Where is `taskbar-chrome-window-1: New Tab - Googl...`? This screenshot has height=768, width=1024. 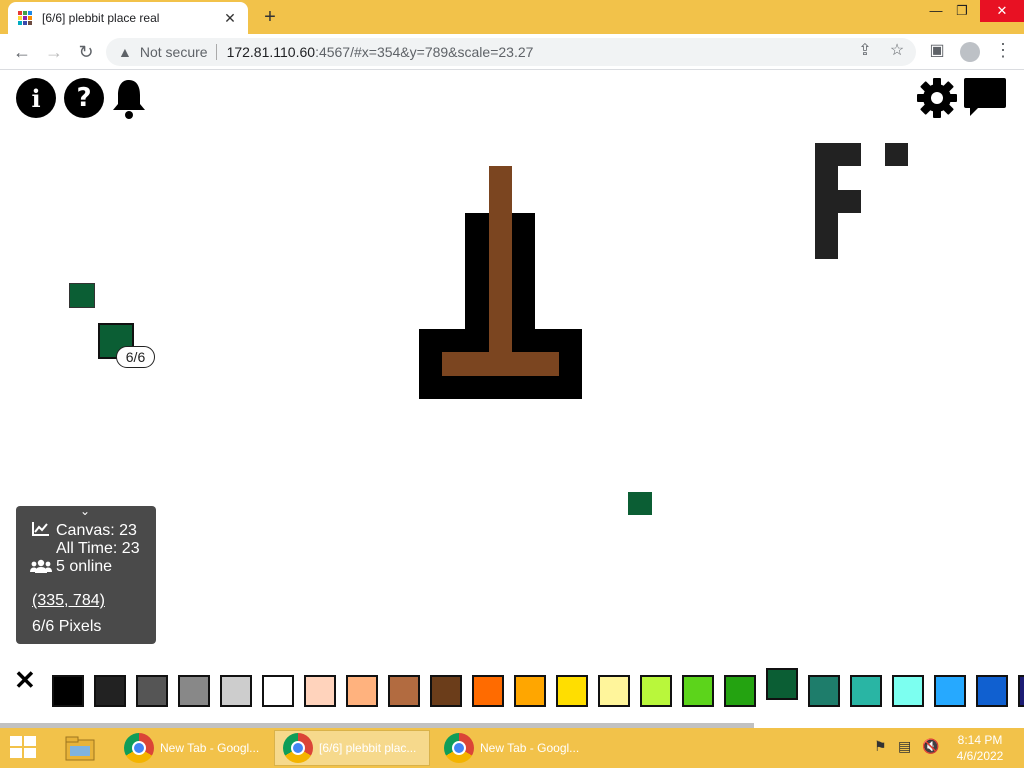
taskbar-chrome-window-1: New Tab - Googl... is located at coordinates (194, 748).